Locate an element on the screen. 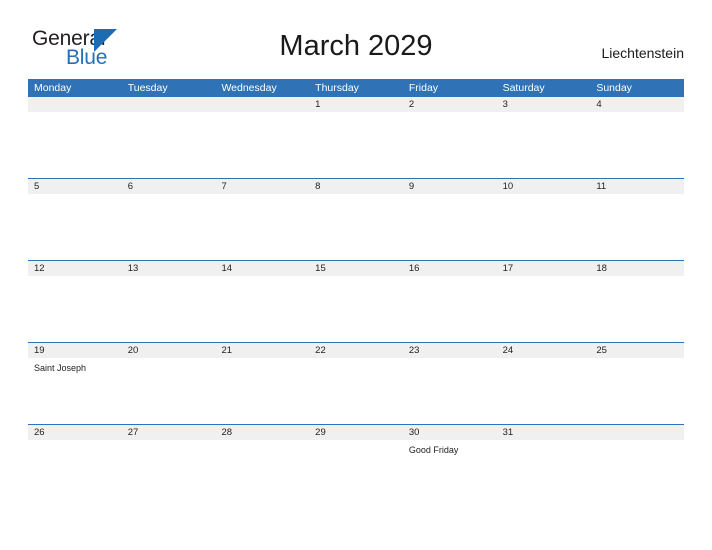  day-number: 17 is located at coordinates (544, 268).